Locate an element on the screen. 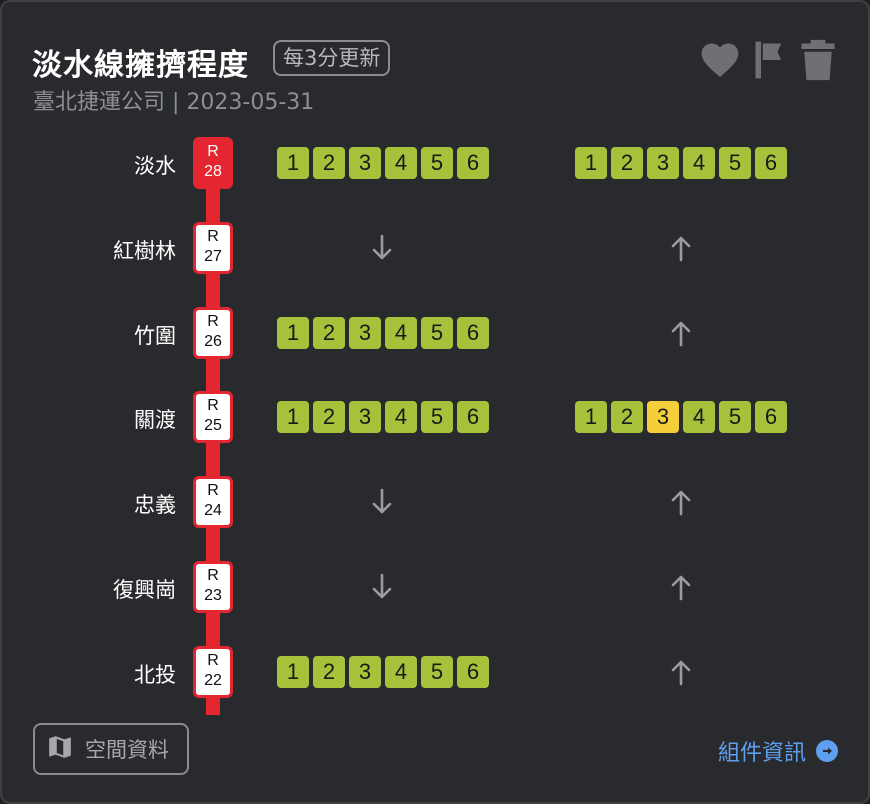 The width and height of the screenshot is (870, 804). card-title: 淡水線擁擠程度 is located at coordinates (140, 65).